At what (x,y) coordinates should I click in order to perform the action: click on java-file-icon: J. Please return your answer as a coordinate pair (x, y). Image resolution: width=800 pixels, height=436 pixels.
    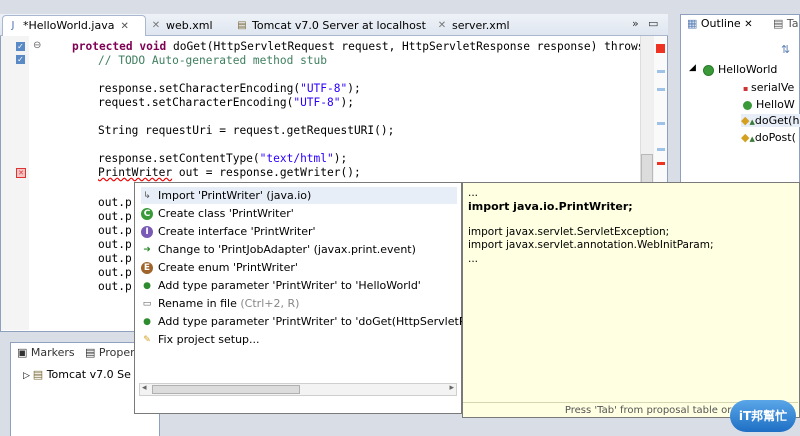
    Looking at the image, I should click on (13, 25).